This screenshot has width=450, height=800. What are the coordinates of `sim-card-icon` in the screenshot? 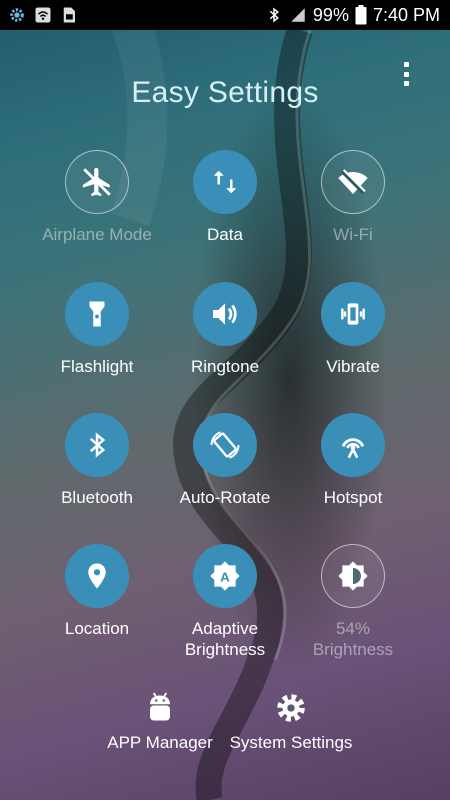 It's located at (69, 15).